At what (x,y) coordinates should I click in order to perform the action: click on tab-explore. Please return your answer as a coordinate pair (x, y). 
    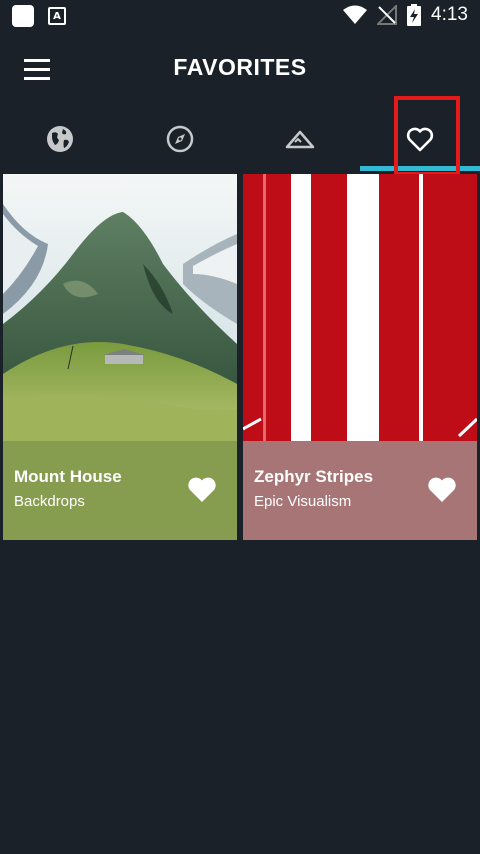
    Looking at the image, I should click on (180, 139).